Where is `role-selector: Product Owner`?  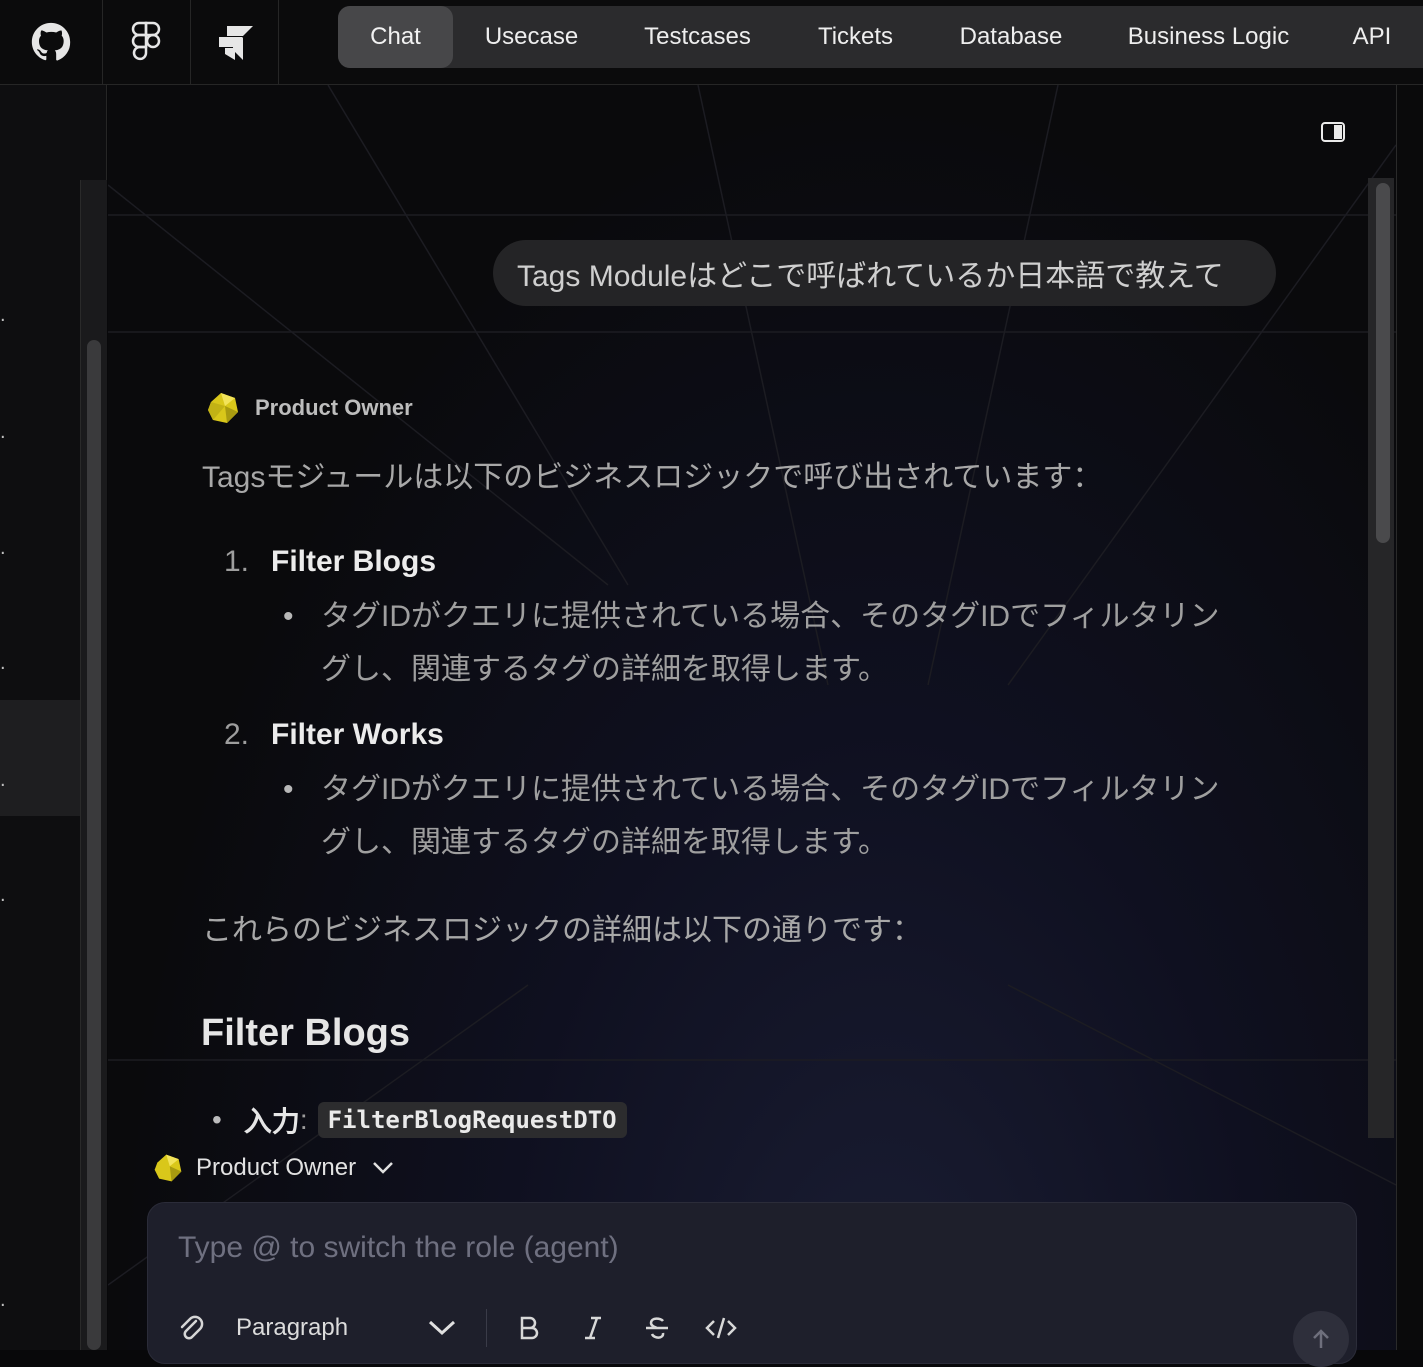 role-selector: Product Owner is located at coordinates (273, 1168).